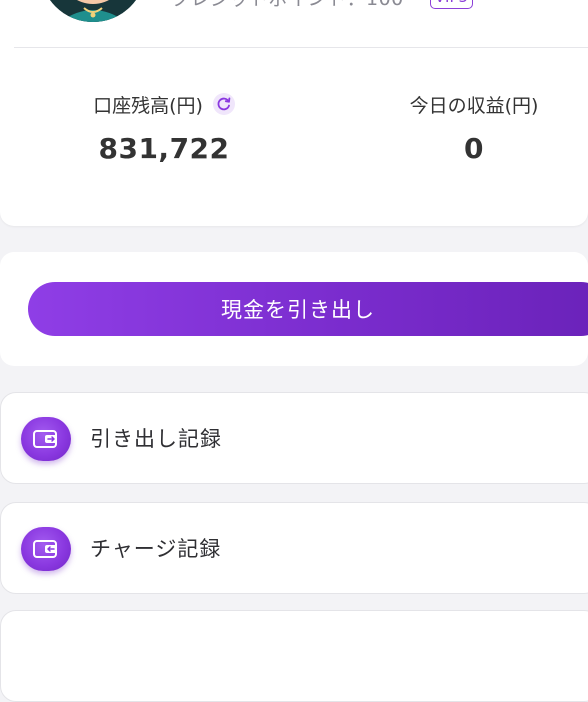  What do you see at coordinates (474, 148) in the screenshot?
I see `today-earnings-value: 0` at bounding box center [474, 148].